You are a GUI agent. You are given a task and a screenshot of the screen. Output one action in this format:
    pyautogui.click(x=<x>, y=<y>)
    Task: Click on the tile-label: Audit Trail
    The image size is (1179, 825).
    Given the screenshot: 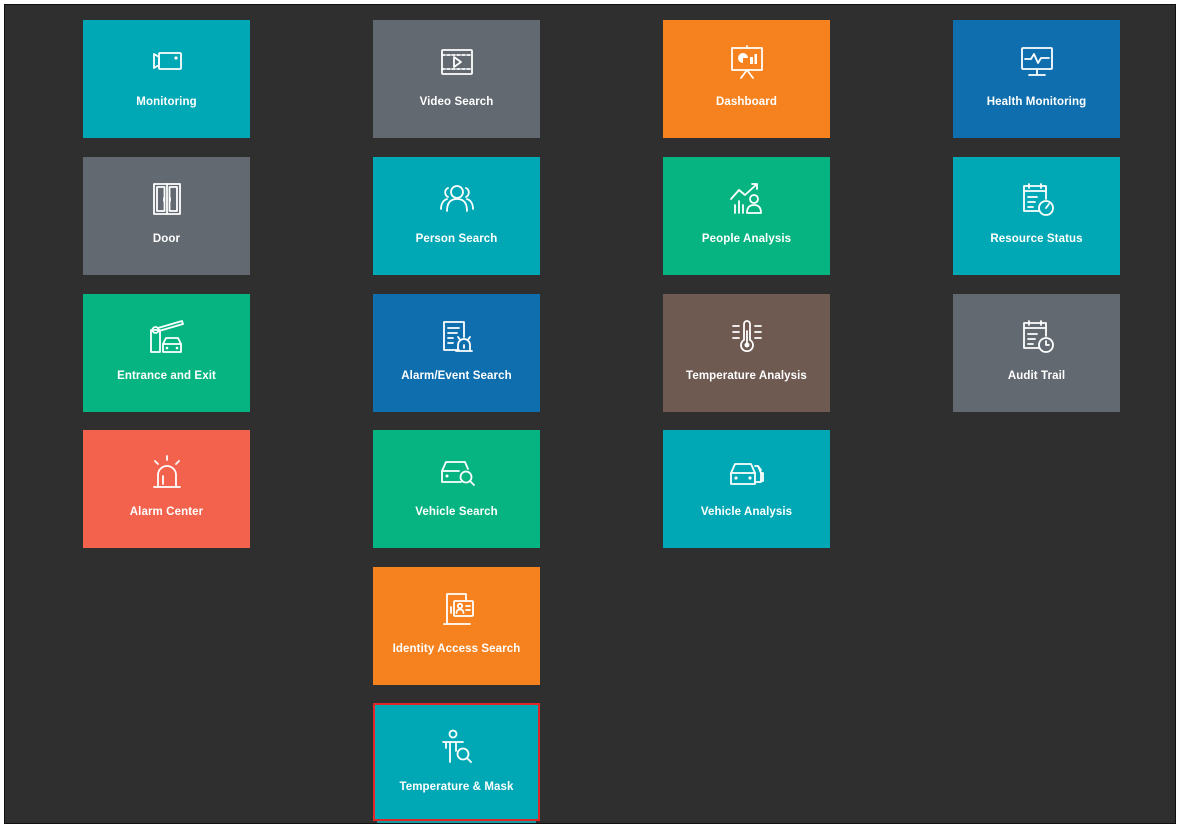 What is the action you would take?
    pyautogui.click(x=1036, y=376)
    